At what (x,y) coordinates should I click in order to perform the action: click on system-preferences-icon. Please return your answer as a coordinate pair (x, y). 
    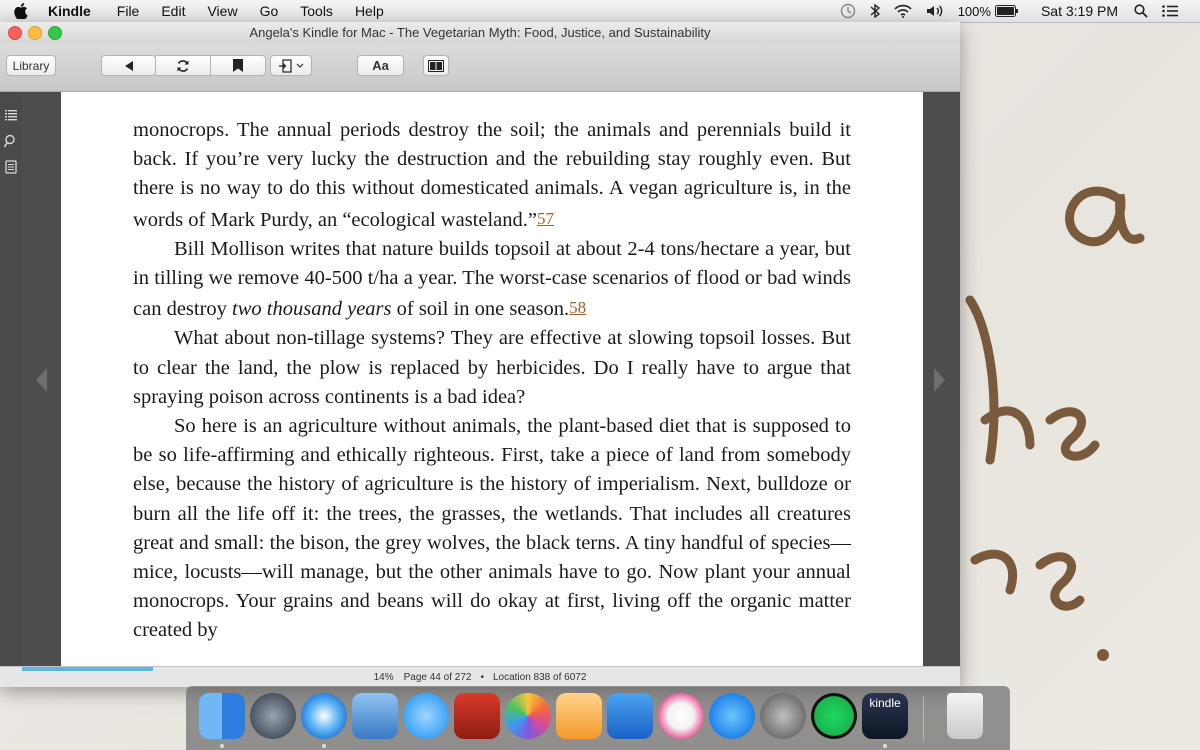
    Looking at the image, I should click on (783, 716).